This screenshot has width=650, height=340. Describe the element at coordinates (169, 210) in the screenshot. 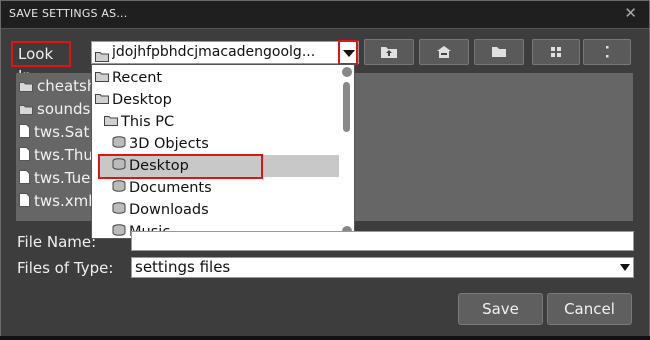

I see `dropdown-item-label: Downloads` at that location.